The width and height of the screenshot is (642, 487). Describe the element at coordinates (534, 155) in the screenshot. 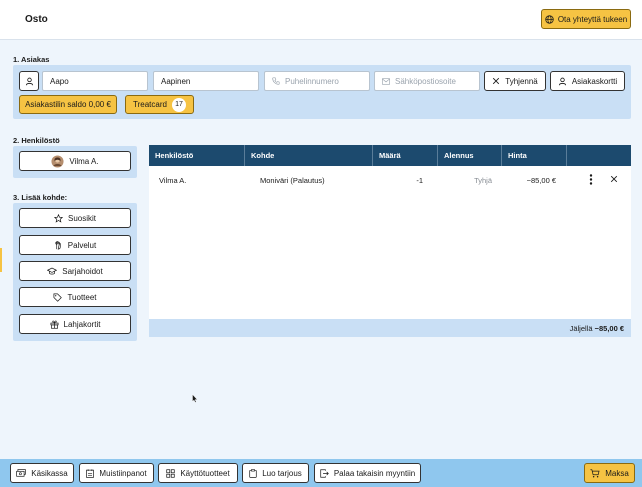

I see `column-header-price: Hinta` at that location.